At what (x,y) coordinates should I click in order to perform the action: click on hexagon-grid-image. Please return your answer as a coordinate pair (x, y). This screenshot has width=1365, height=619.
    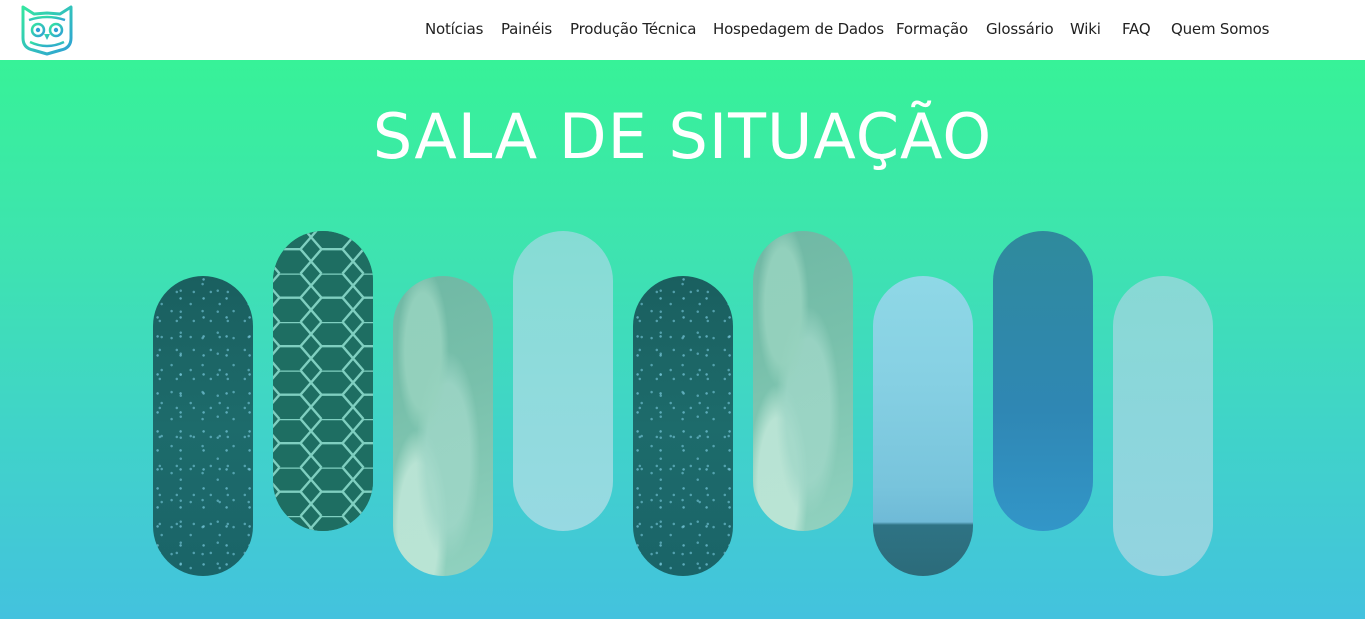
    Looking at the image, I should click on (323, 381).